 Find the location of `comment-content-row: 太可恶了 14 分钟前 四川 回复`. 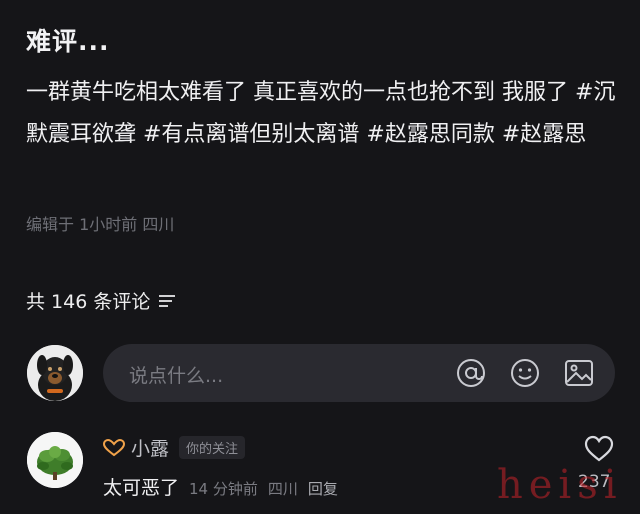

comment-content-row: 太可恶了 14 分钟前 四川 回复 is located at coordinates (220, 486).